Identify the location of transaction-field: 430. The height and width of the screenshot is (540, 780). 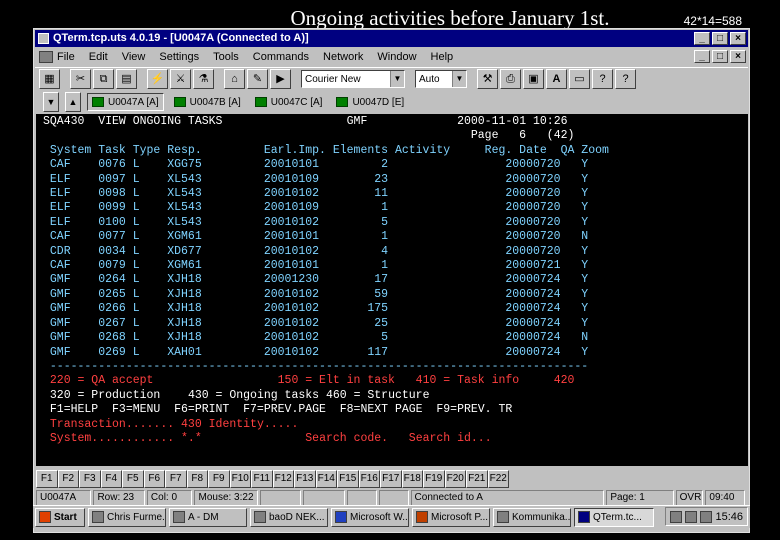
(195, 424).